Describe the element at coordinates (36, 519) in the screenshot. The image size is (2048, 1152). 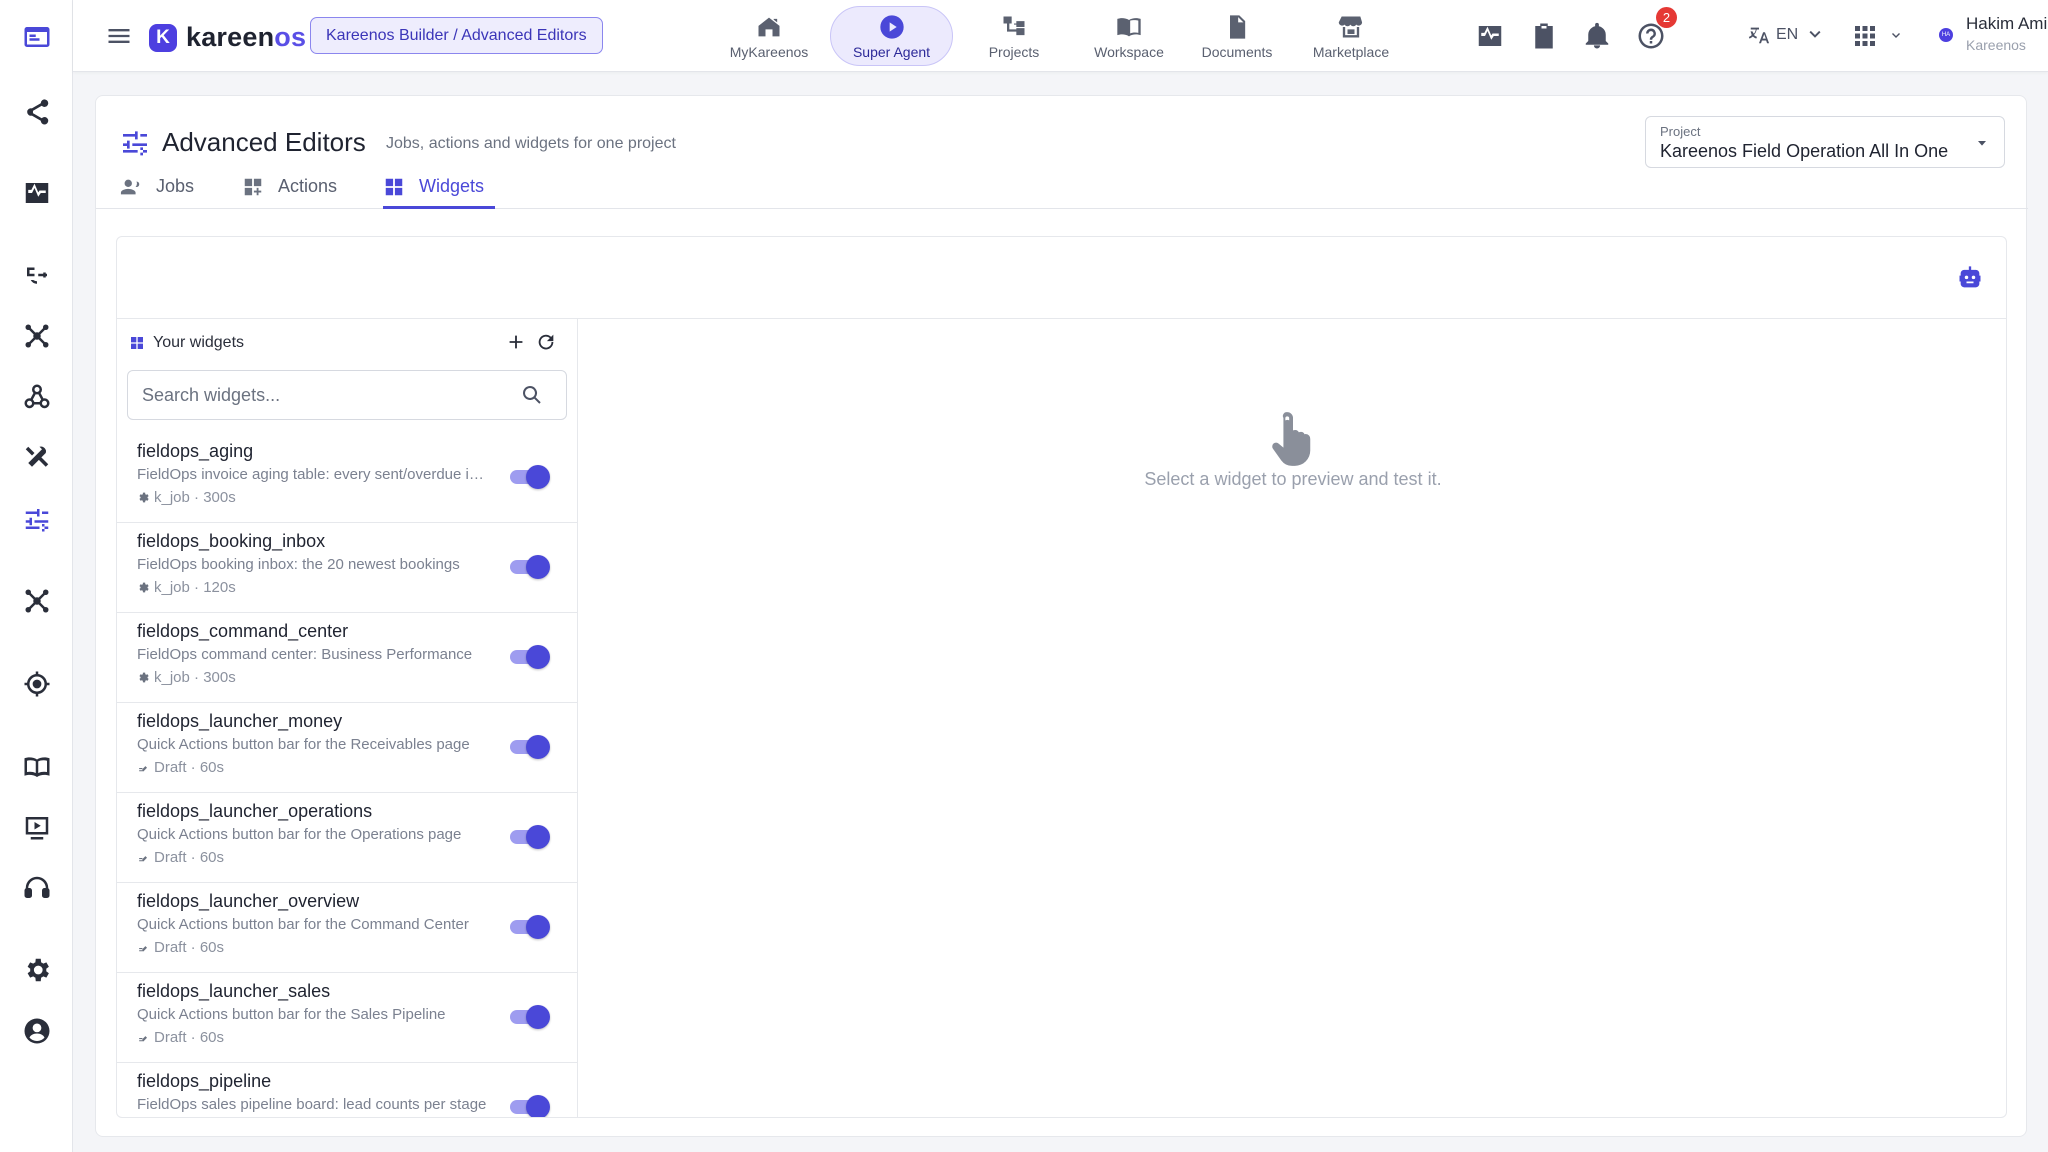
I see `sliders-icon` at that location.